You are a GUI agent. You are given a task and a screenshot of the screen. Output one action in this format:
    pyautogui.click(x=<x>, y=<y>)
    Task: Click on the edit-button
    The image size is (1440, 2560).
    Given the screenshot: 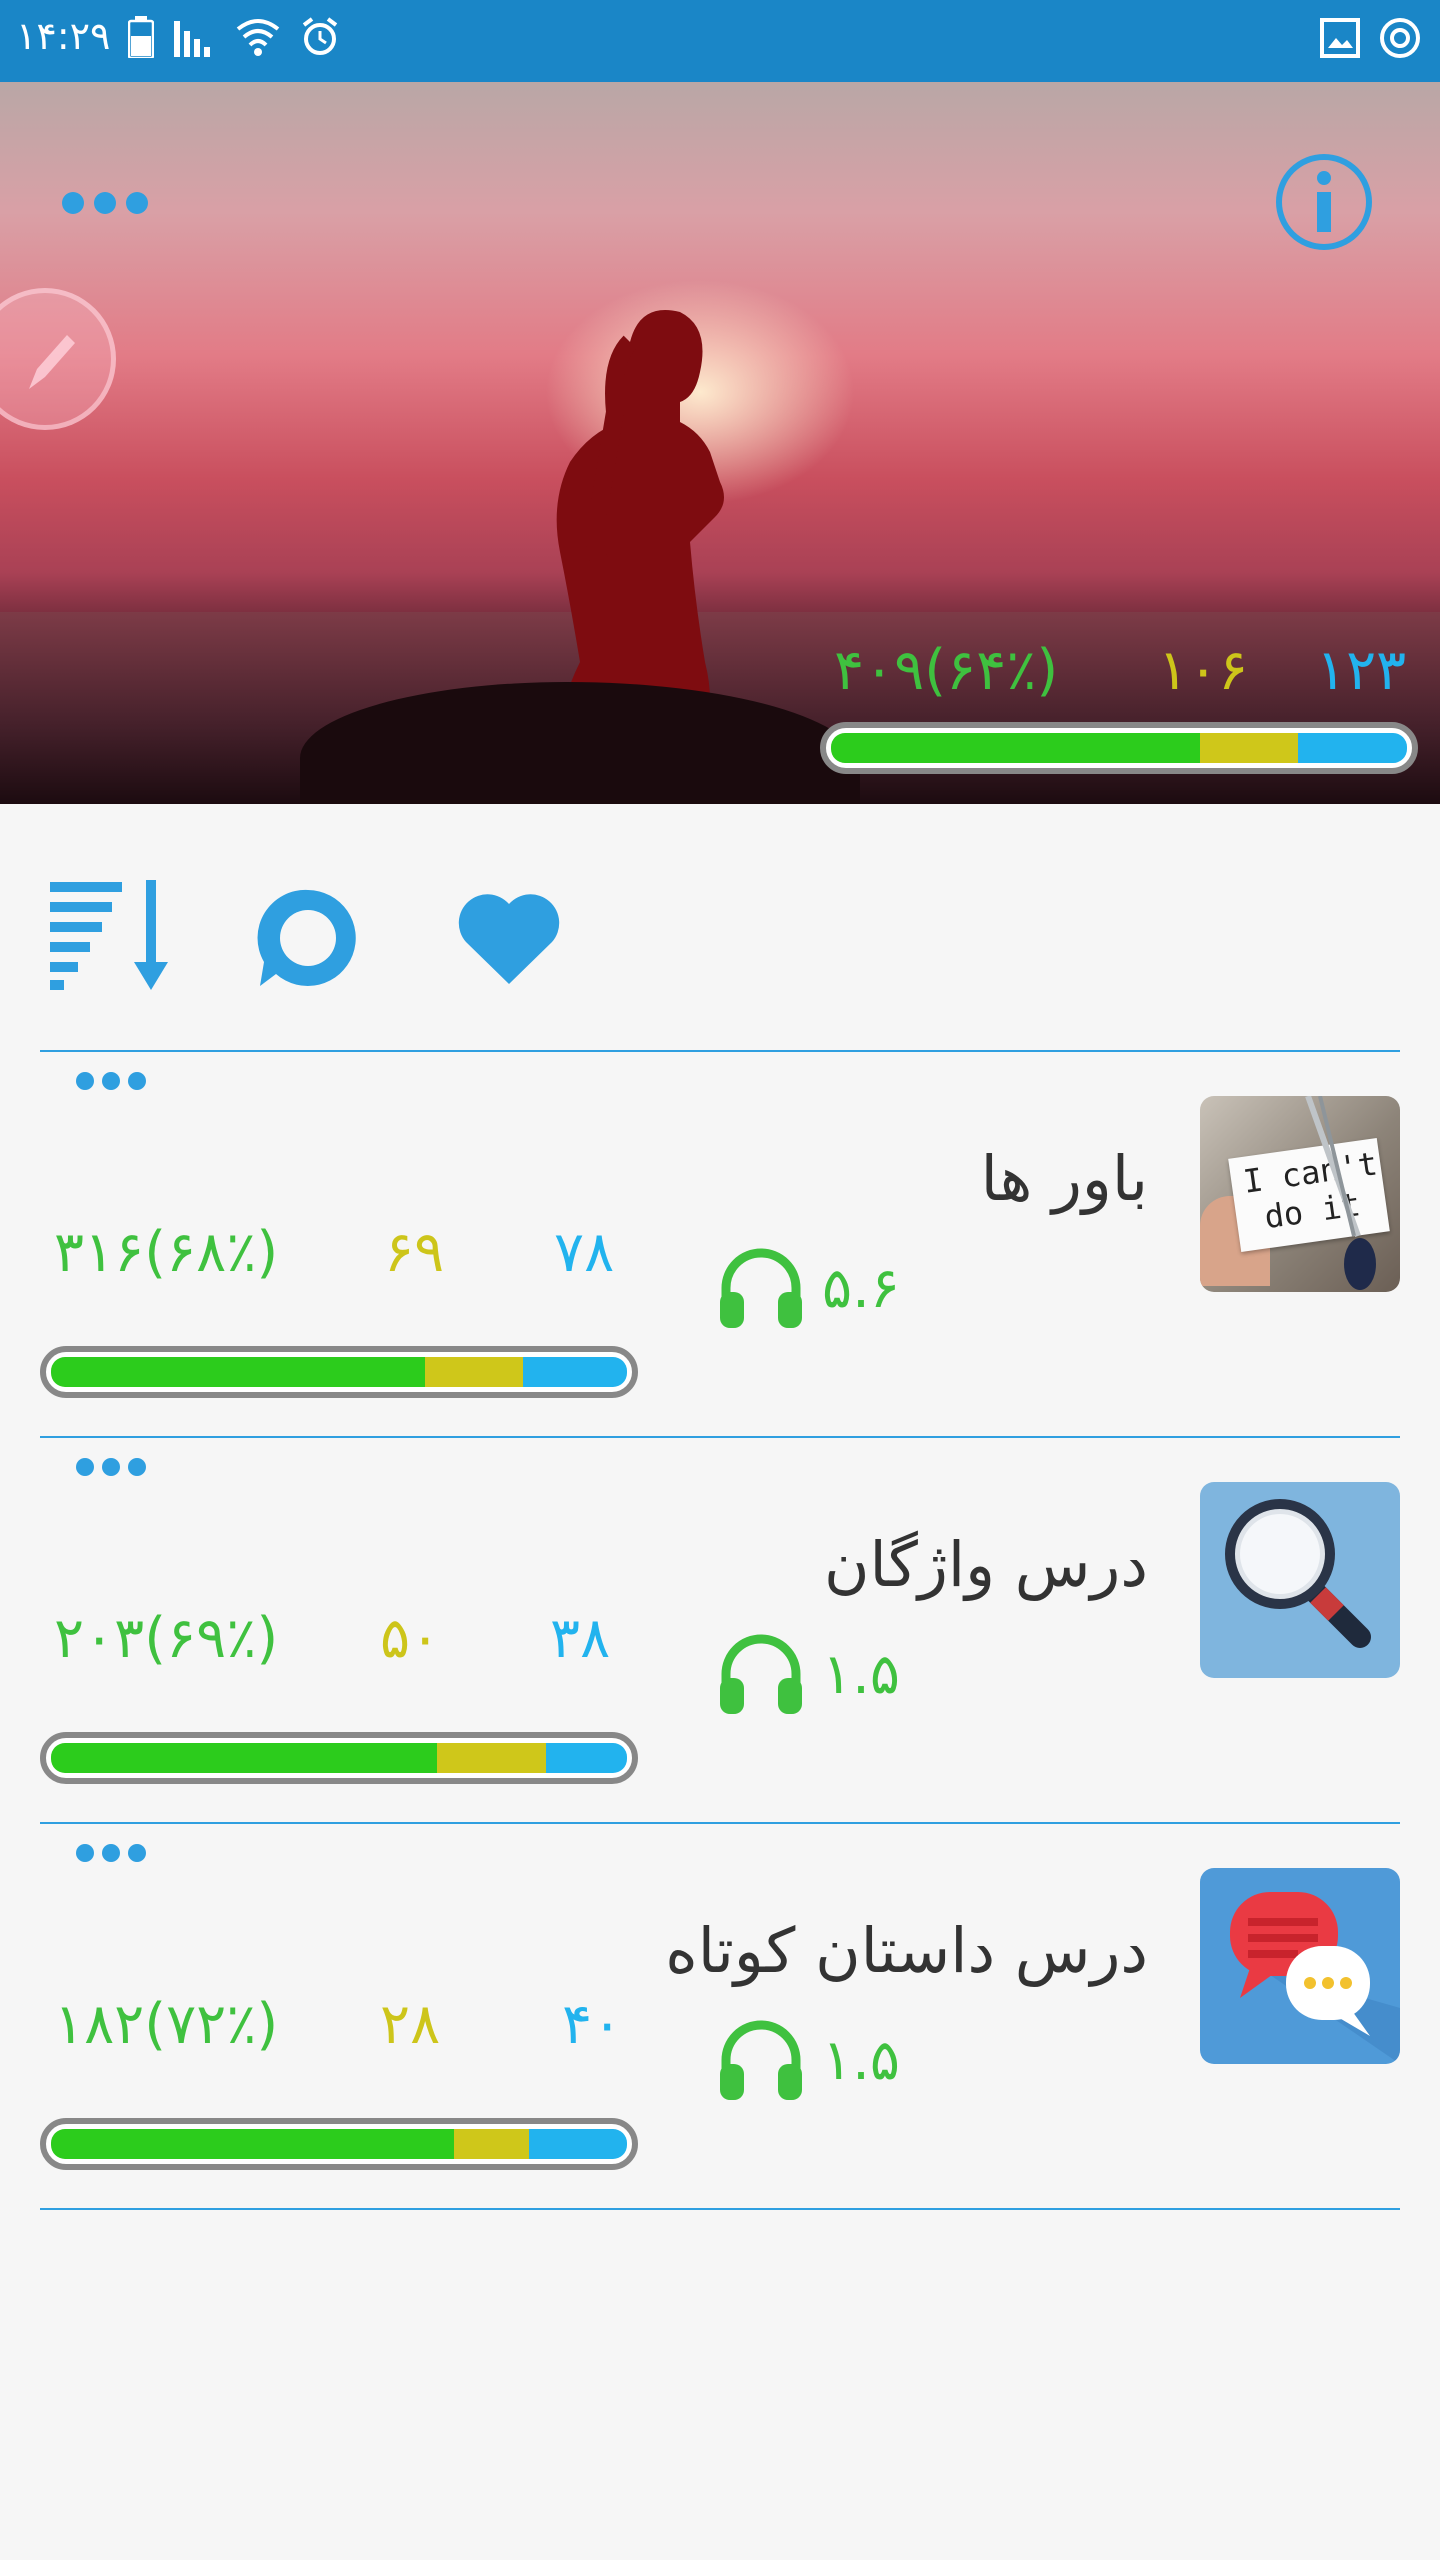 What is the action you would take?
    pyautogui.click(x=58, y=359)
    